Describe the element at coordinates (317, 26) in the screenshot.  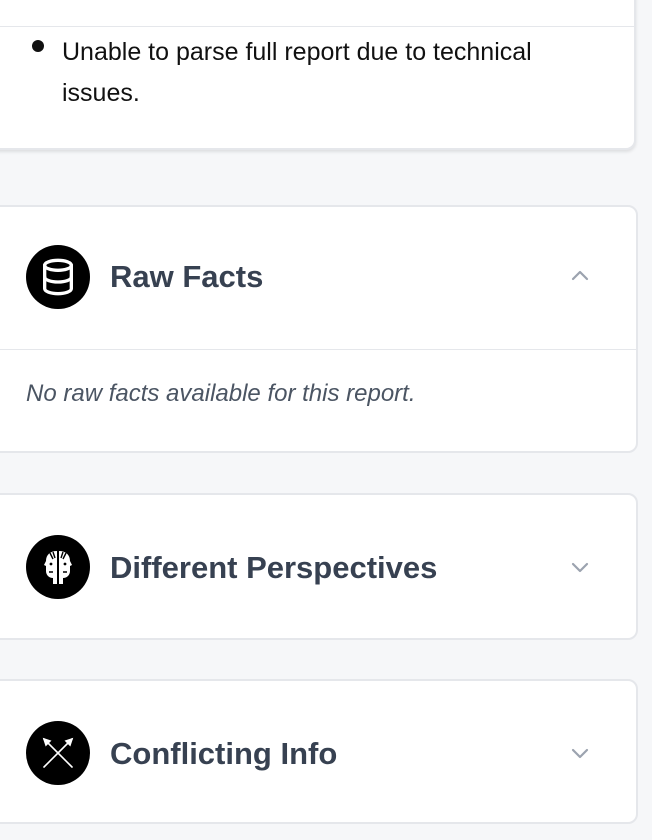
I see `summary-divider` at that location.